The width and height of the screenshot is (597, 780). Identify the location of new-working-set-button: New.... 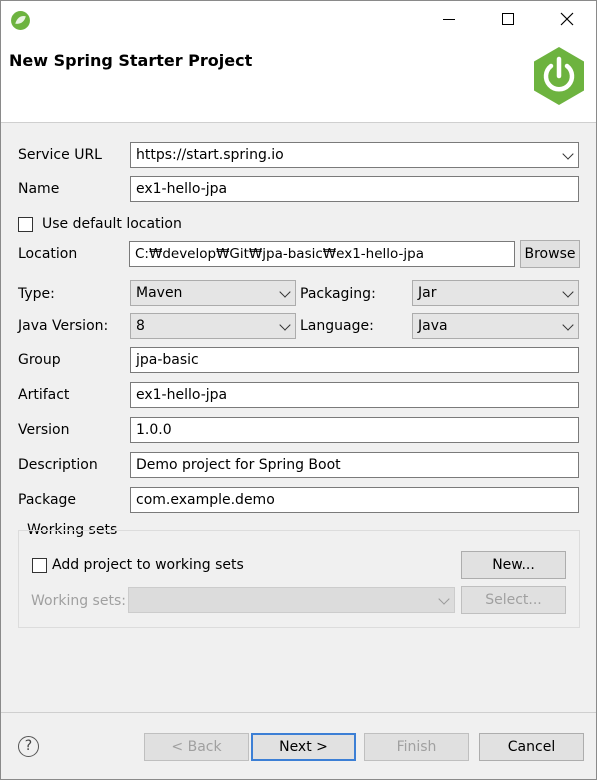
(513, 565).